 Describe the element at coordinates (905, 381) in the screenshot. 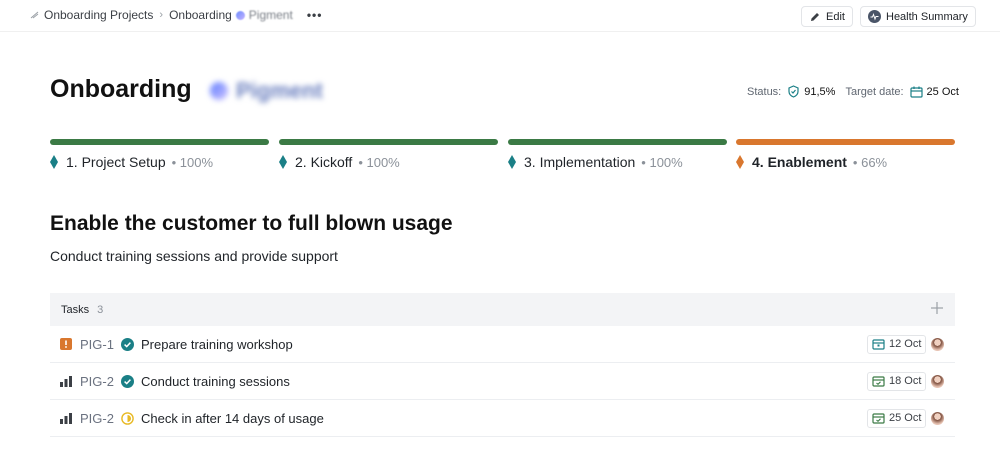

I see `due-date: 18 Oct` at that location.